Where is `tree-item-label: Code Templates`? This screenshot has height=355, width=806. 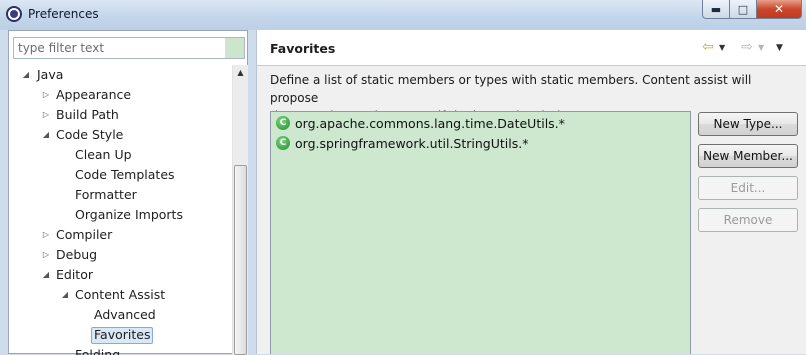
tree-item-label: Code Templates is located at coordinates (125, 174).